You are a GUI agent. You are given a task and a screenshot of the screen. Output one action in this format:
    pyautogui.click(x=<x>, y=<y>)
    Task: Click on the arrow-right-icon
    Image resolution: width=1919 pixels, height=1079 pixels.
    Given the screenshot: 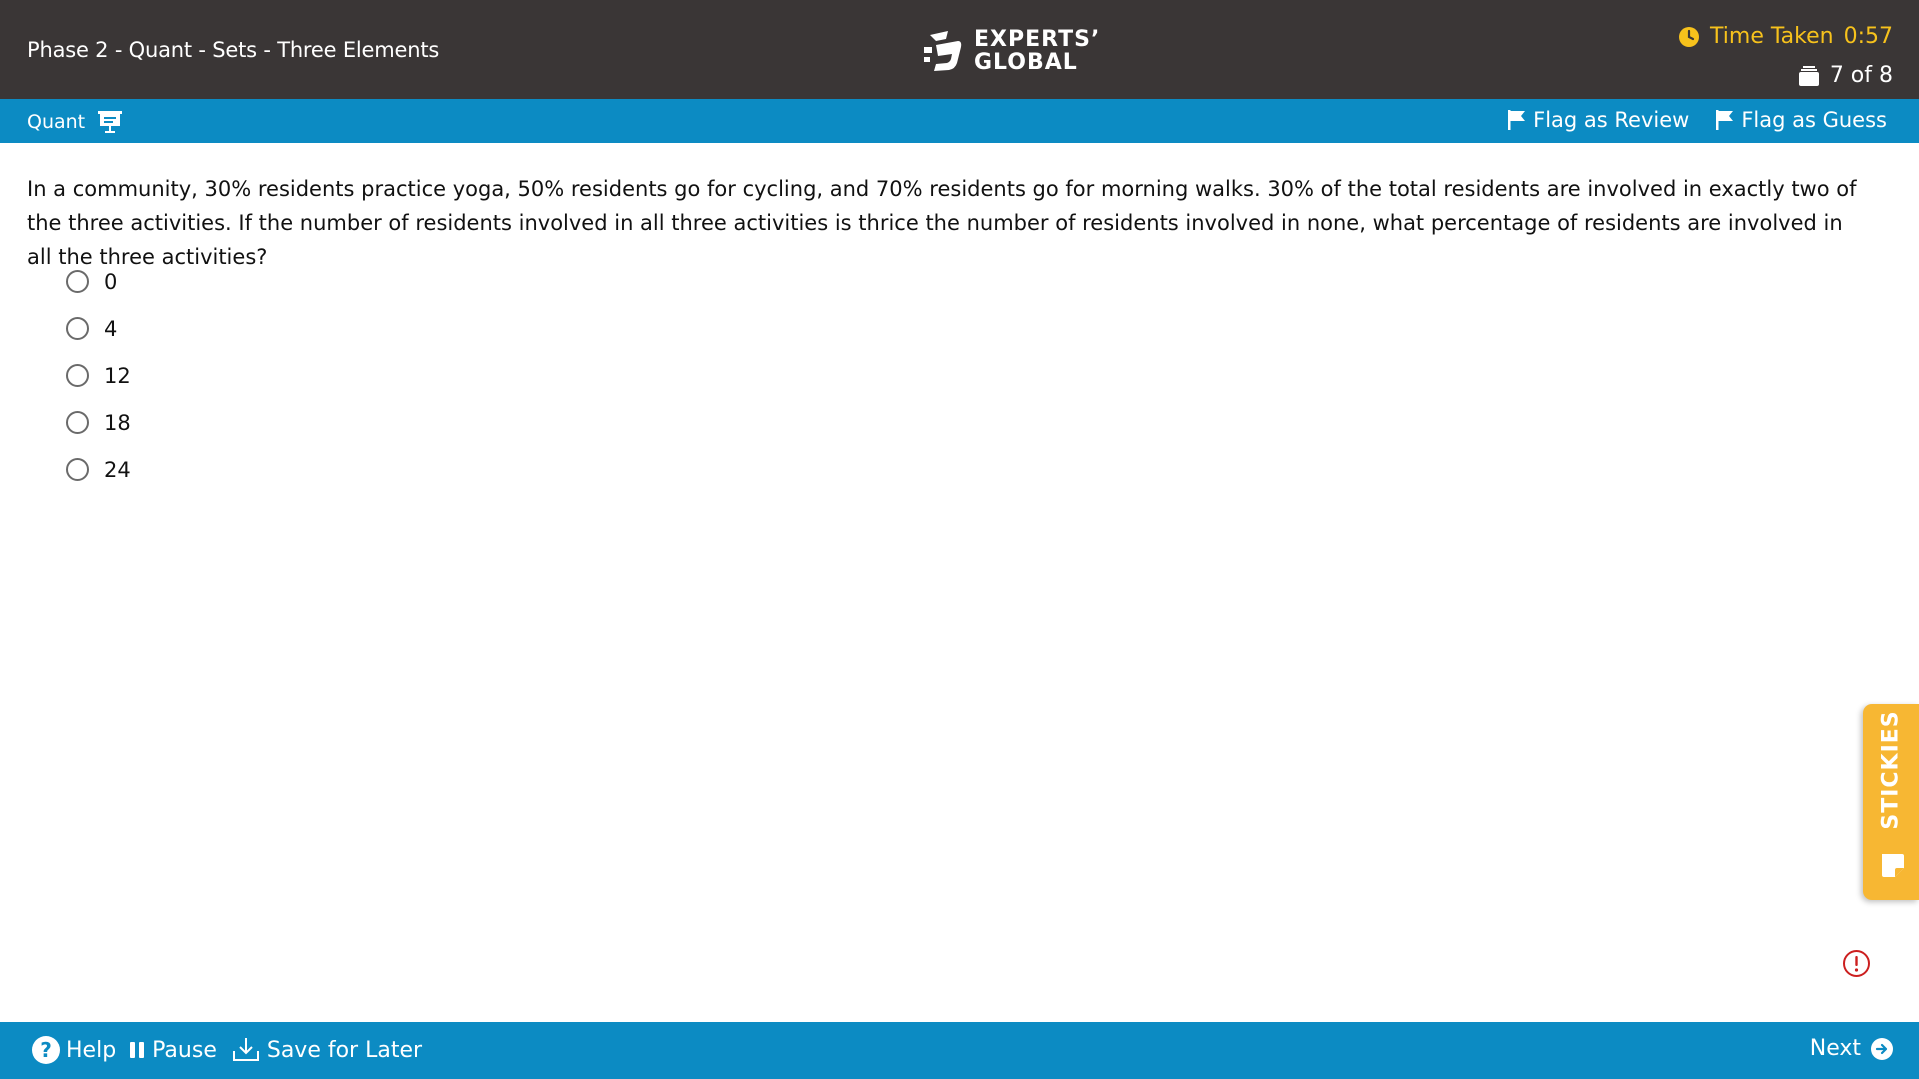 What is the action you would take?
    pyautogui.click(x=1882, y=1048)
    